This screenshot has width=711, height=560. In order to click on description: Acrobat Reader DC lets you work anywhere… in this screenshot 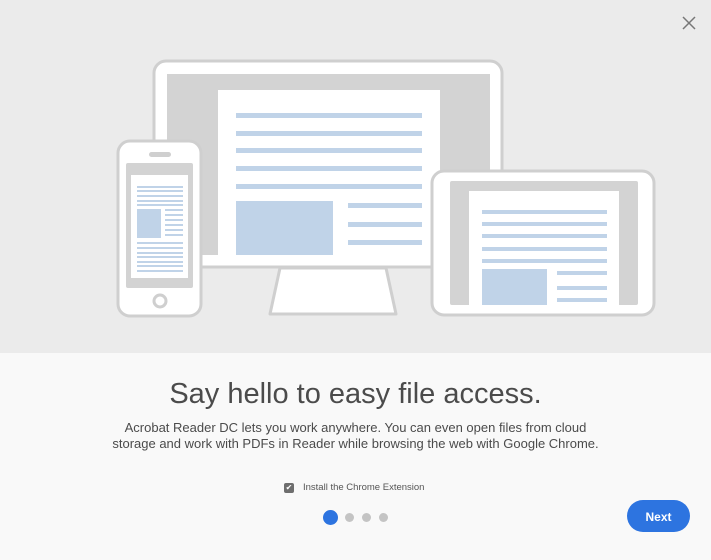, I will do `click(355, 435)`.